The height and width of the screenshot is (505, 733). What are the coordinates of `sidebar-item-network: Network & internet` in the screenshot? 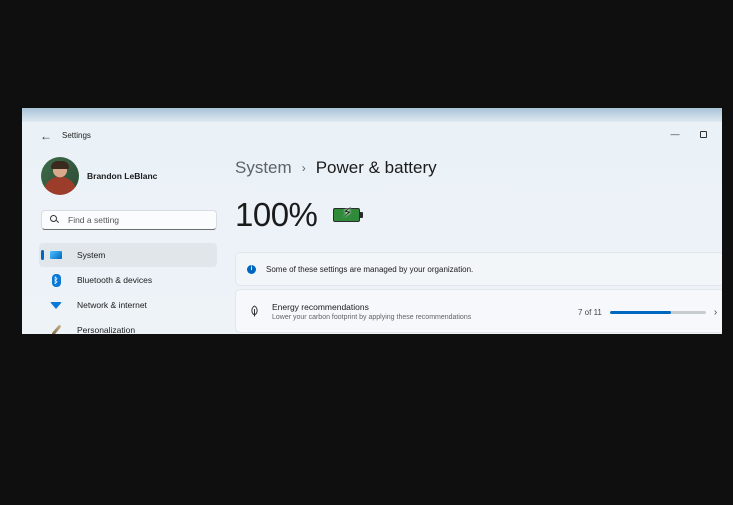 It's located at (128, 305).